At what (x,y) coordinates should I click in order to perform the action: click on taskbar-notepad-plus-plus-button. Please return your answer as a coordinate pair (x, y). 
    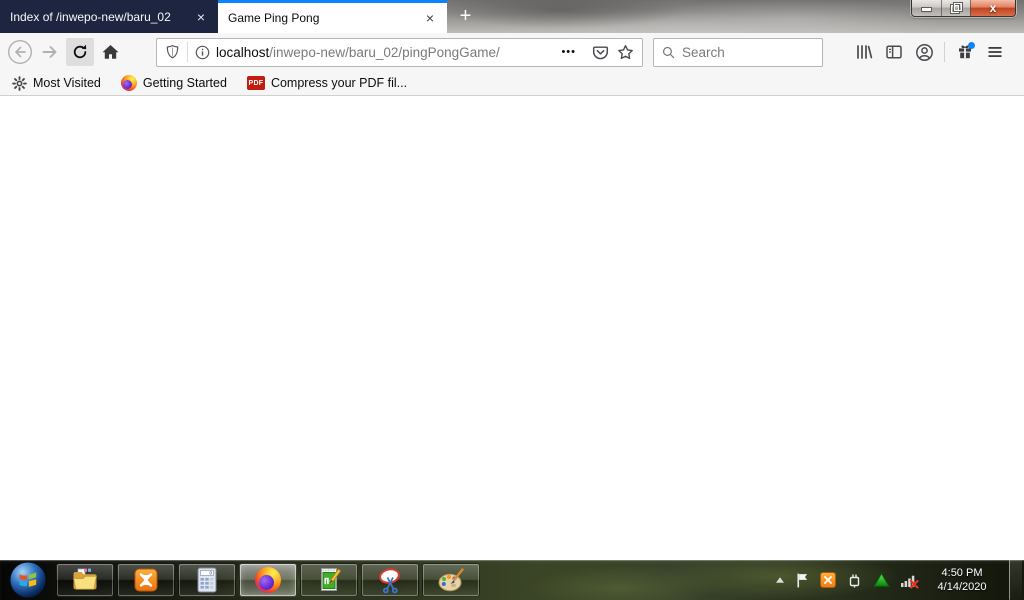
    Looking at the image, I should click on (329, 580).